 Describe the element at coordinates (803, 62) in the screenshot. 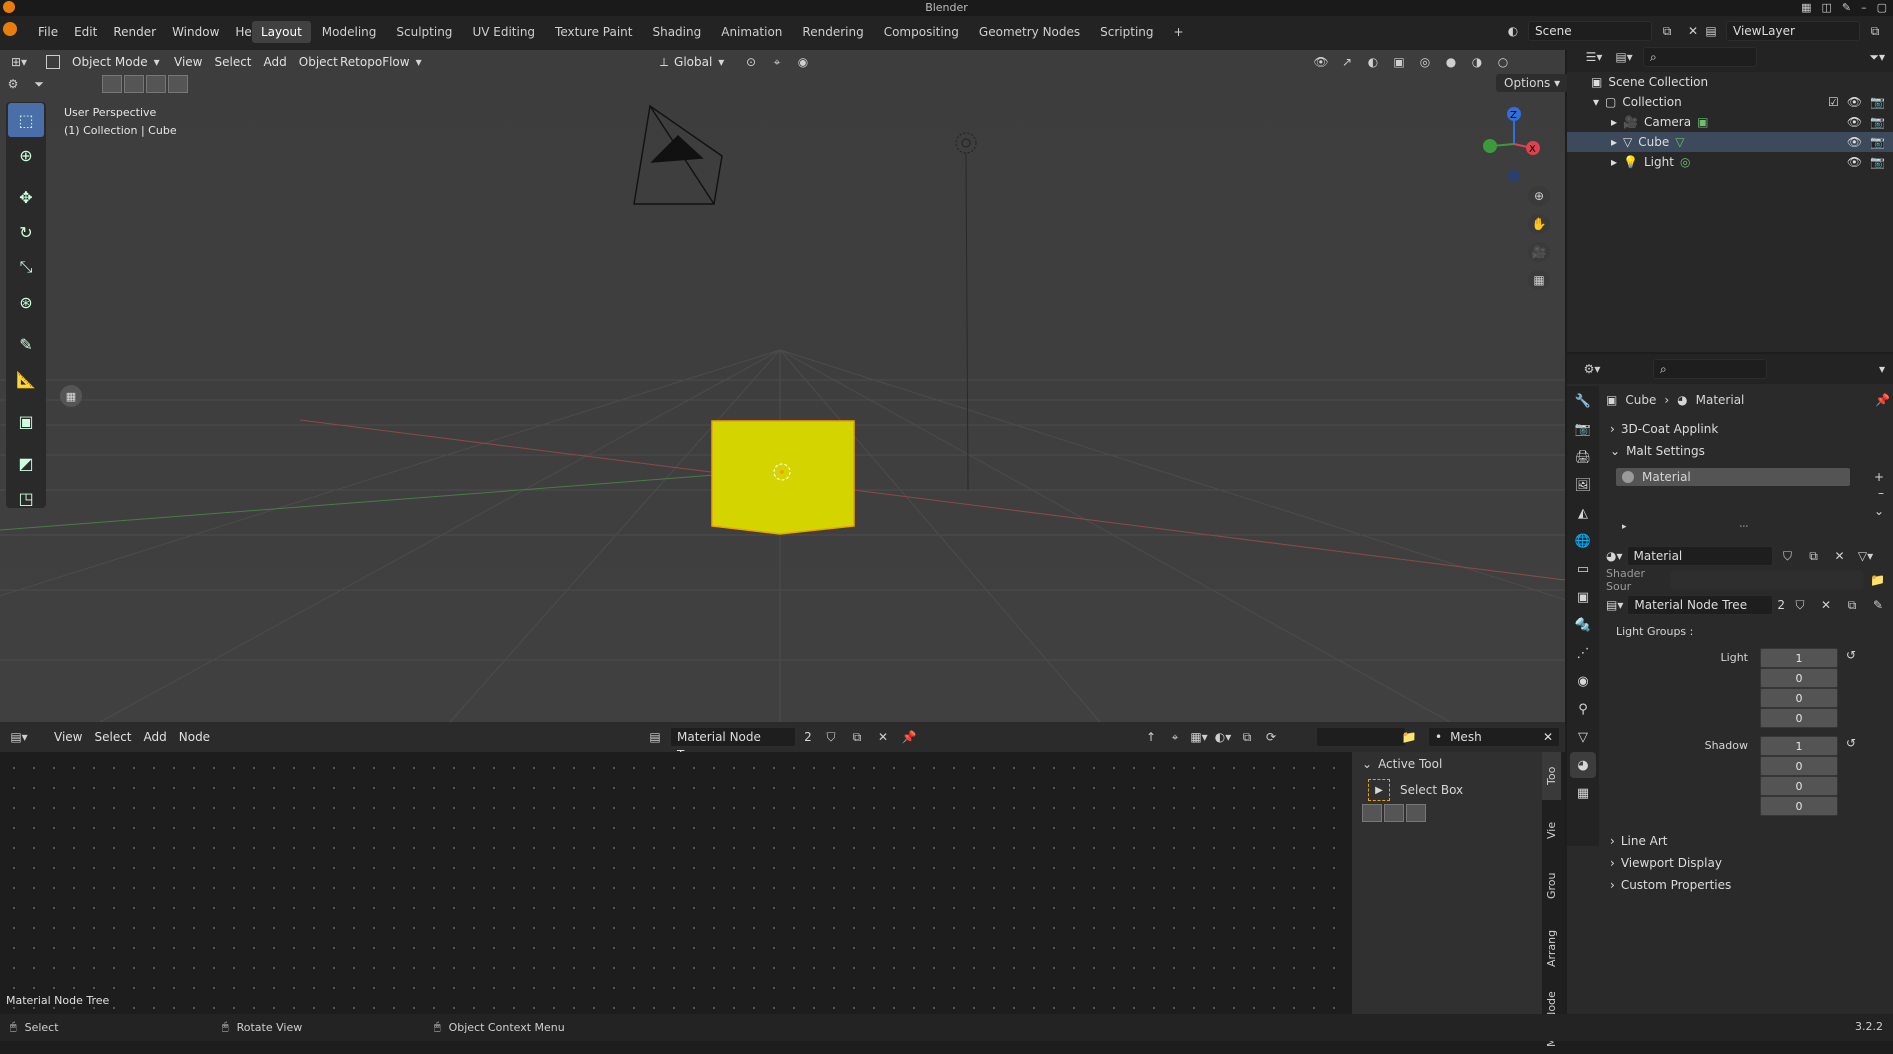

I see `proportional-edit-icon: ◉` at that location.